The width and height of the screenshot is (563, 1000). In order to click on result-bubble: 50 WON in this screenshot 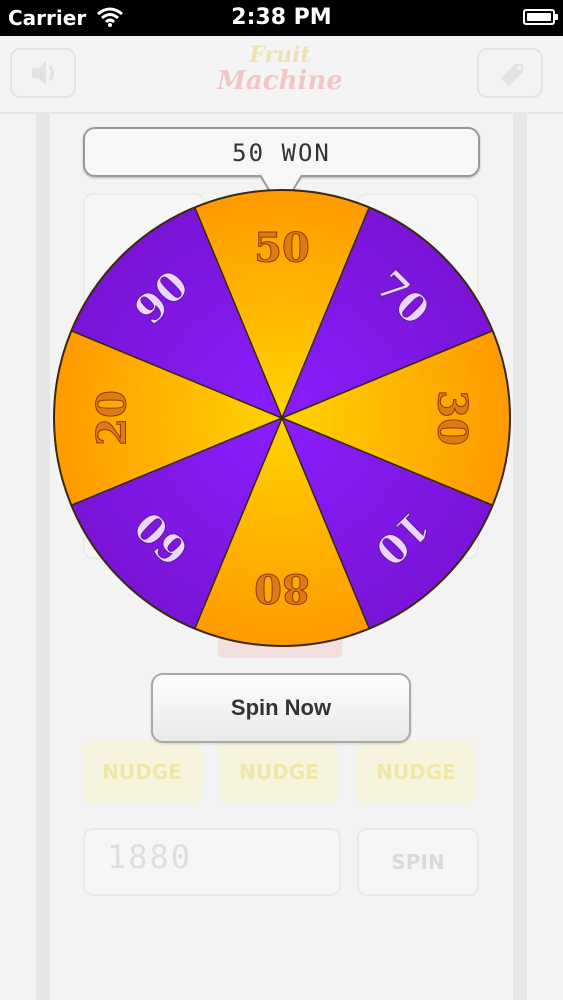, I will do `click(281, 152)`.